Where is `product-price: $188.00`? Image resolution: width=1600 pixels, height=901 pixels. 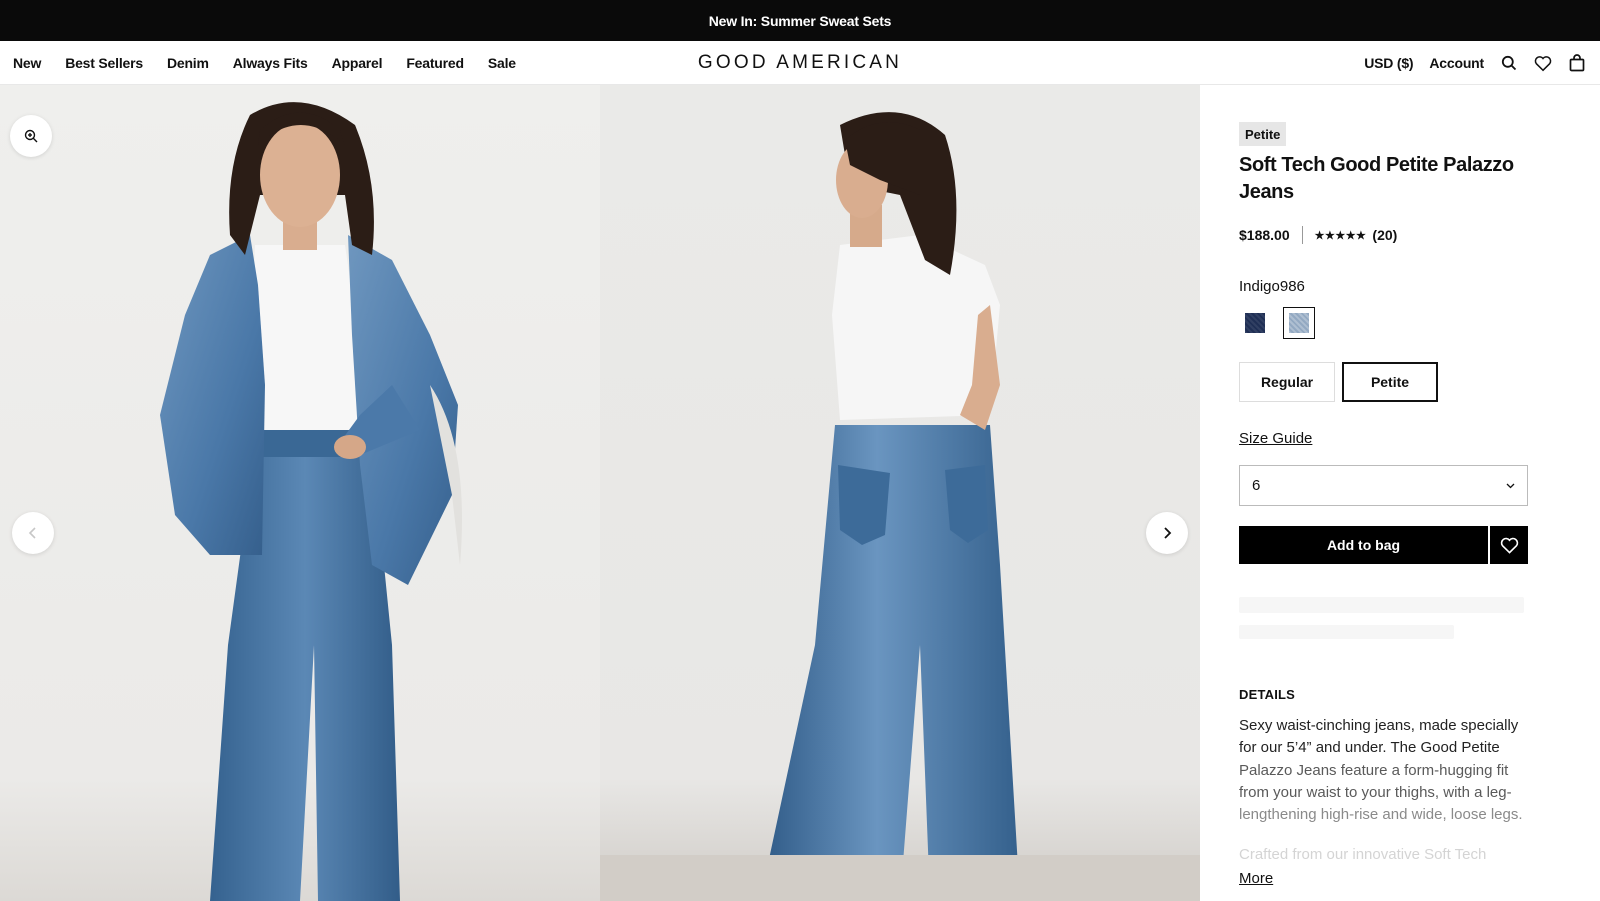 product-price: $188.00 is located at coordinates (1264, 235).